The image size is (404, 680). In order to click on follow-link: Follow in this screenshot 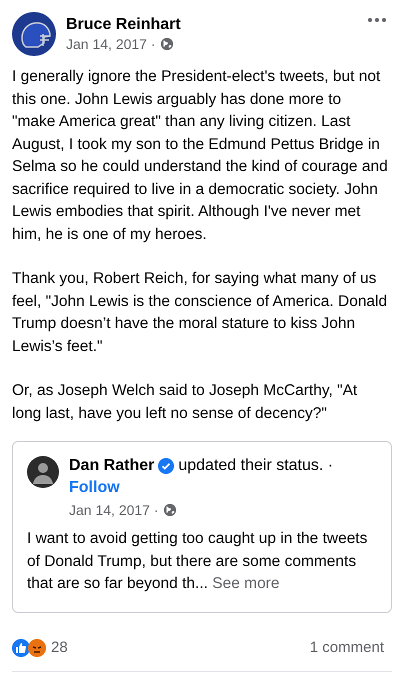, I will do `click(201, 488)`.